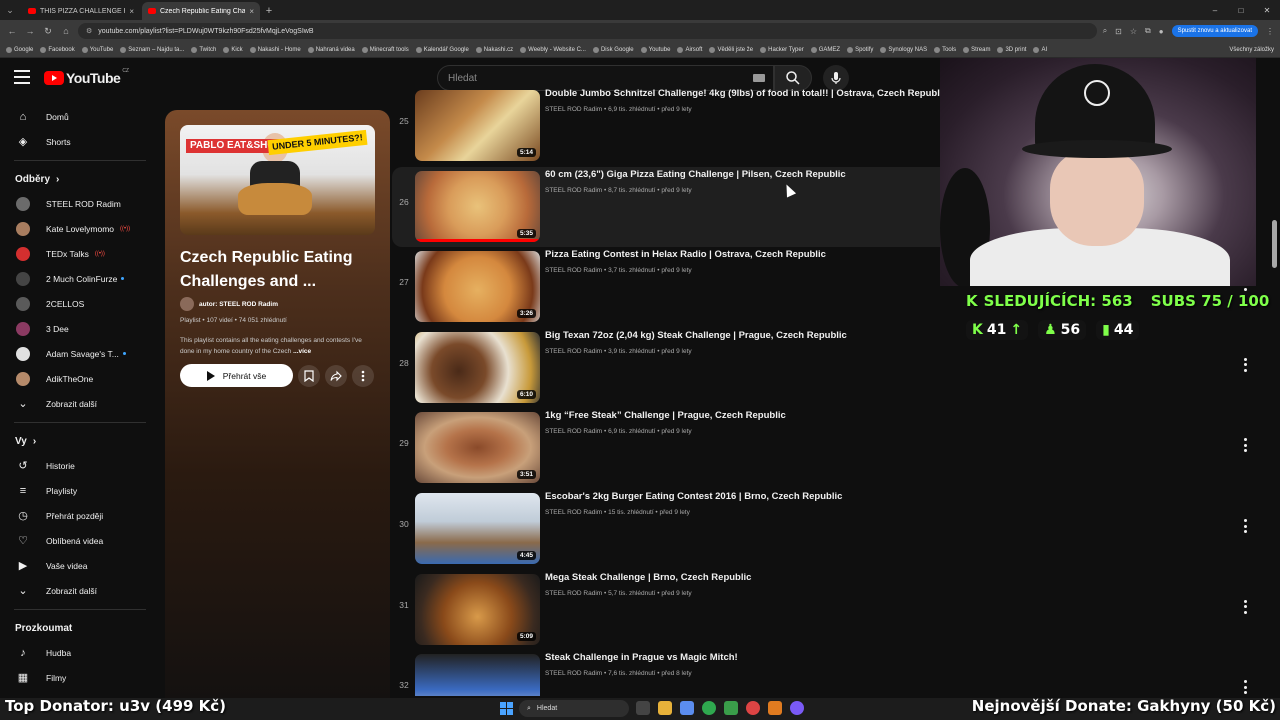 The height and width of the screenshot is (720, 1280). What do you see at coordinates (277, 180) in the screenshot?
I see `playlist-thumbnail: PABLO EAT&SHOP UNDER 5 MINUTES?!` at bounding box center [277, 180].